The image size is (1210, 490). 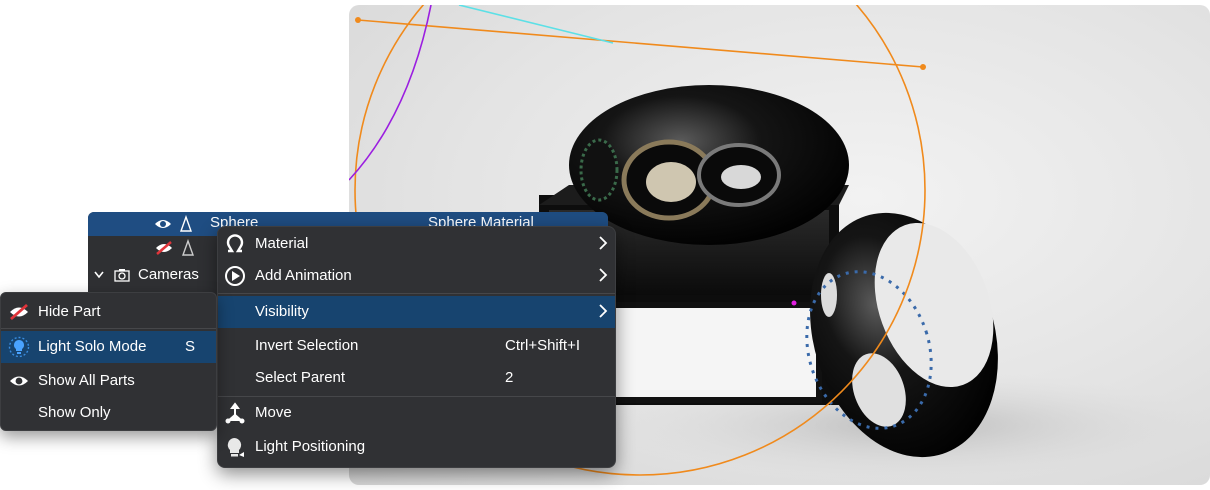 What do you see at coordinates (235, 447) in the screenshot?
I see `light-positioning-icon` at bounding box center [235, 447].